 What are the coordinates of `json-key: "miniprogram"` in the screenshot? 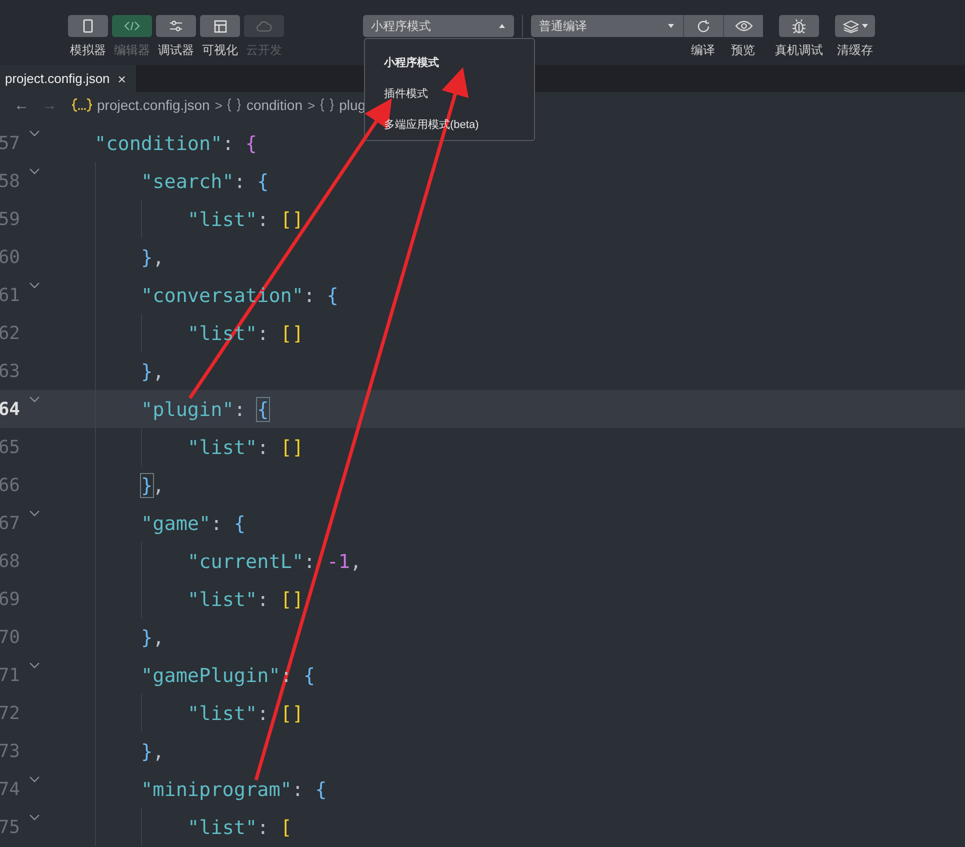 It's located at (216, 789).